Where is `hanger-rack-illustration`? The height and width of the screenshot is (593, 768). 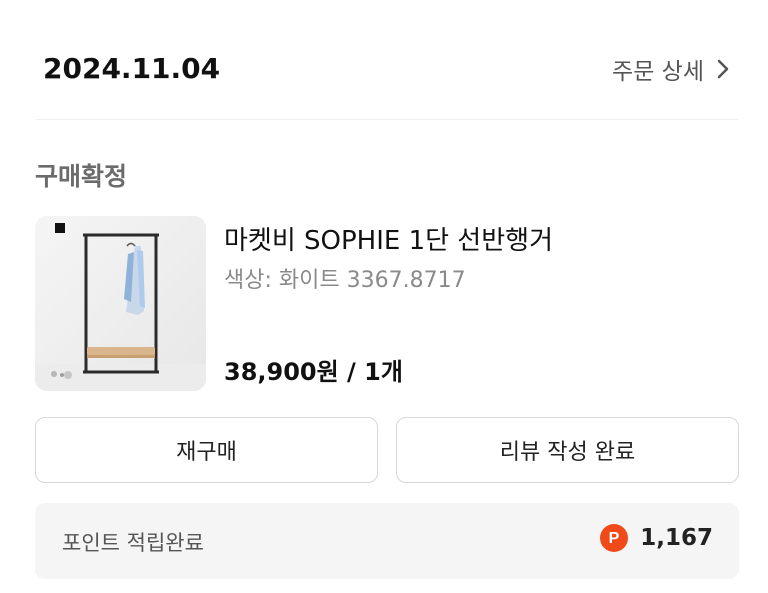 hanger-rack-illustration is located at coordinates (120, 303).